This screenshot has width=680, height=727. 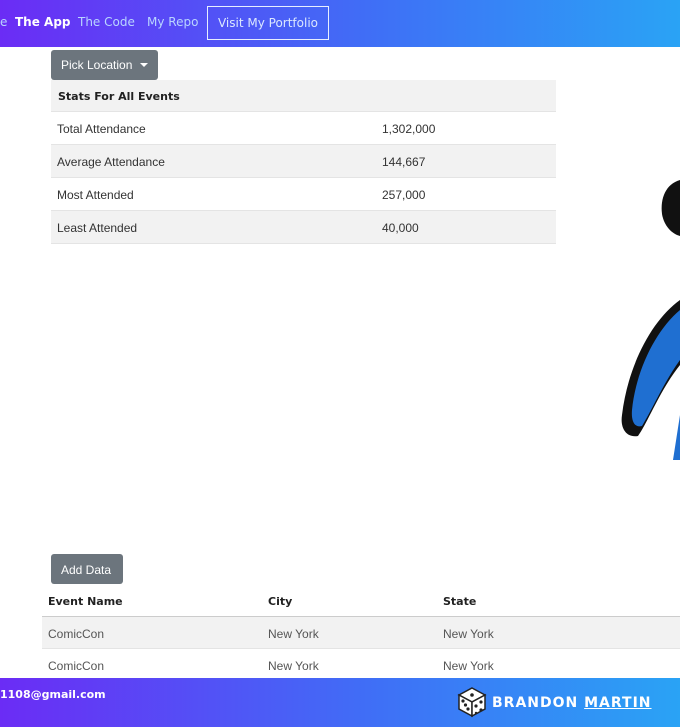 I want to click on dice-icon, so click(x=472, y=702).